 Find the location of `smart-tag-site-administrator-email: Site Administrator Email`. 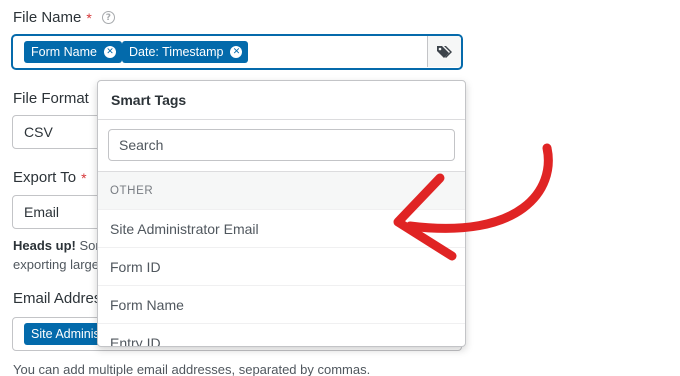

smart-tag-site-administrator-email: Site Administrator Email is located at coordinates (281, 228).